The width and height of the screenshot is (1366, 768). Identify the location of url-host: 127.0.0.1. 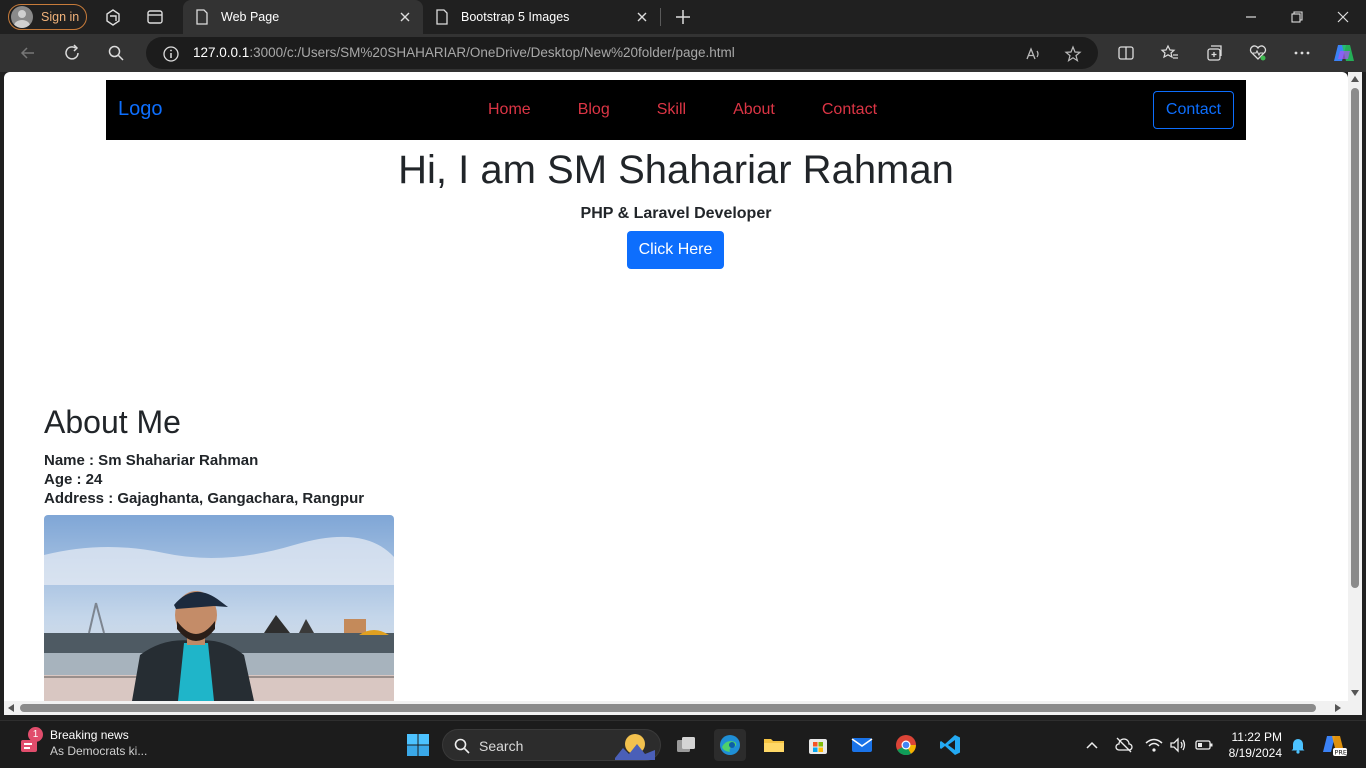
(221, 52).